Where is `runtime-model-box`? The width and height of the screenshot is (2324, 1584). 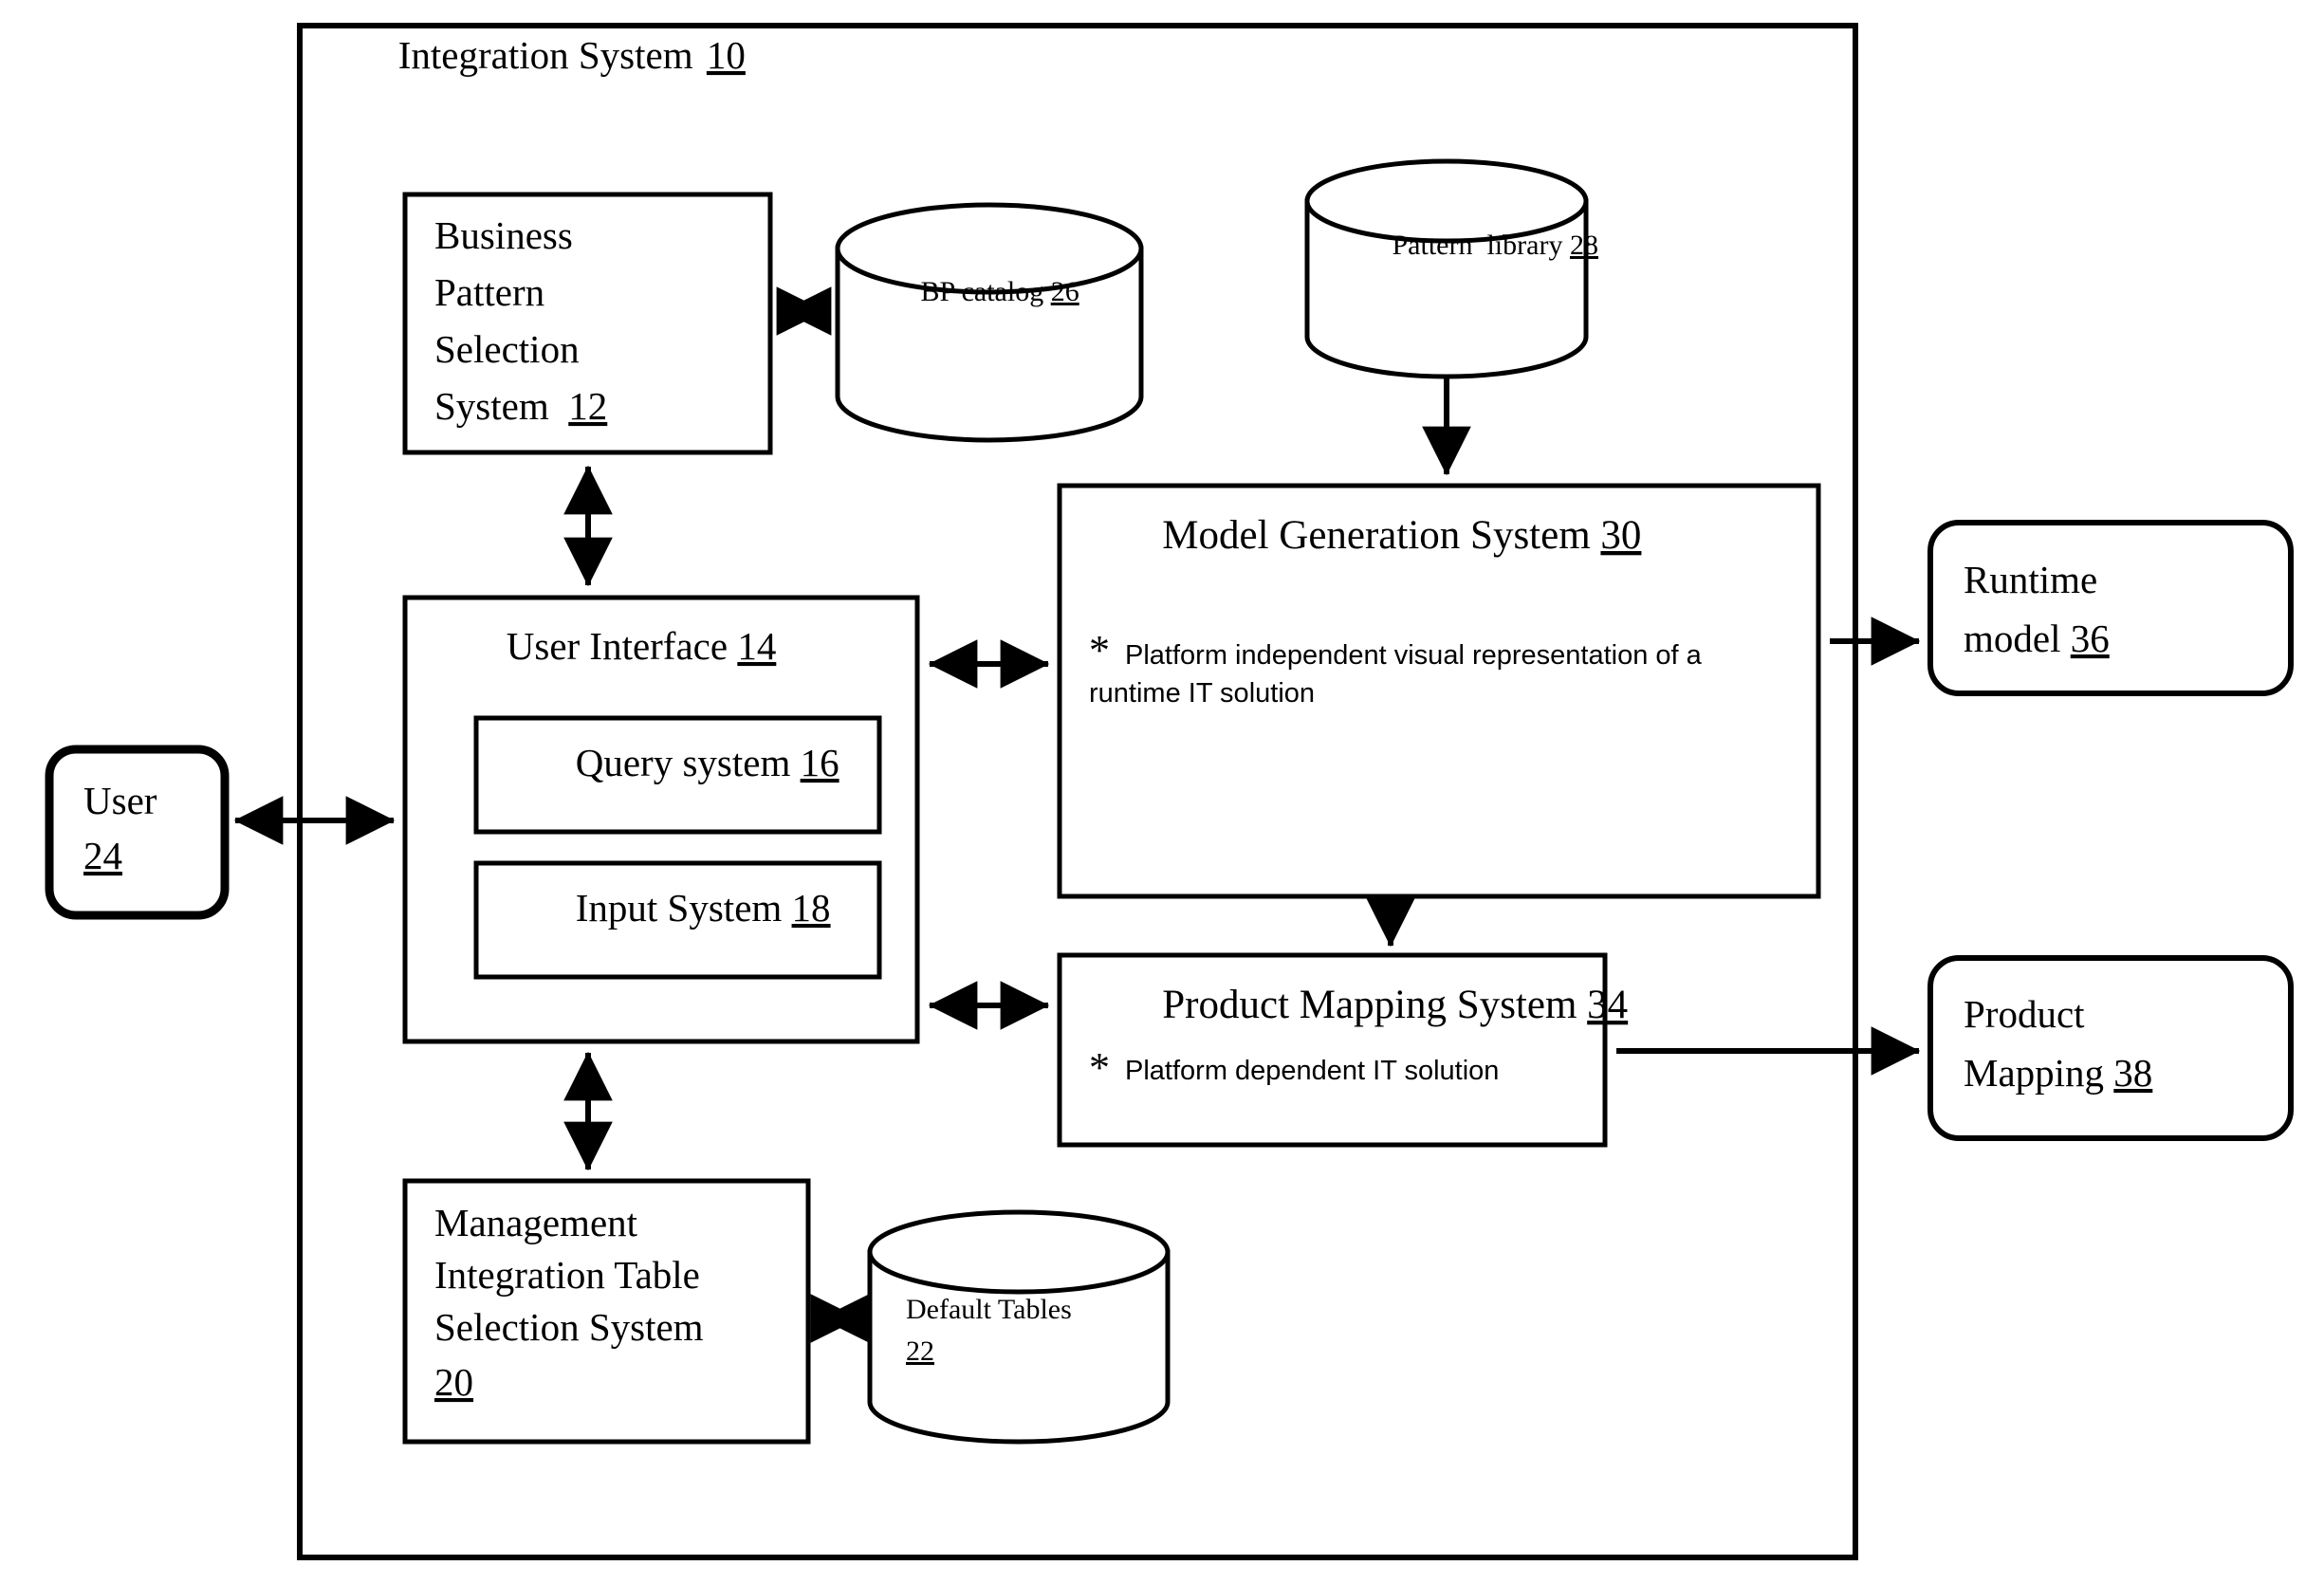 runtime-model-box is located at coordinates (2110, 608).